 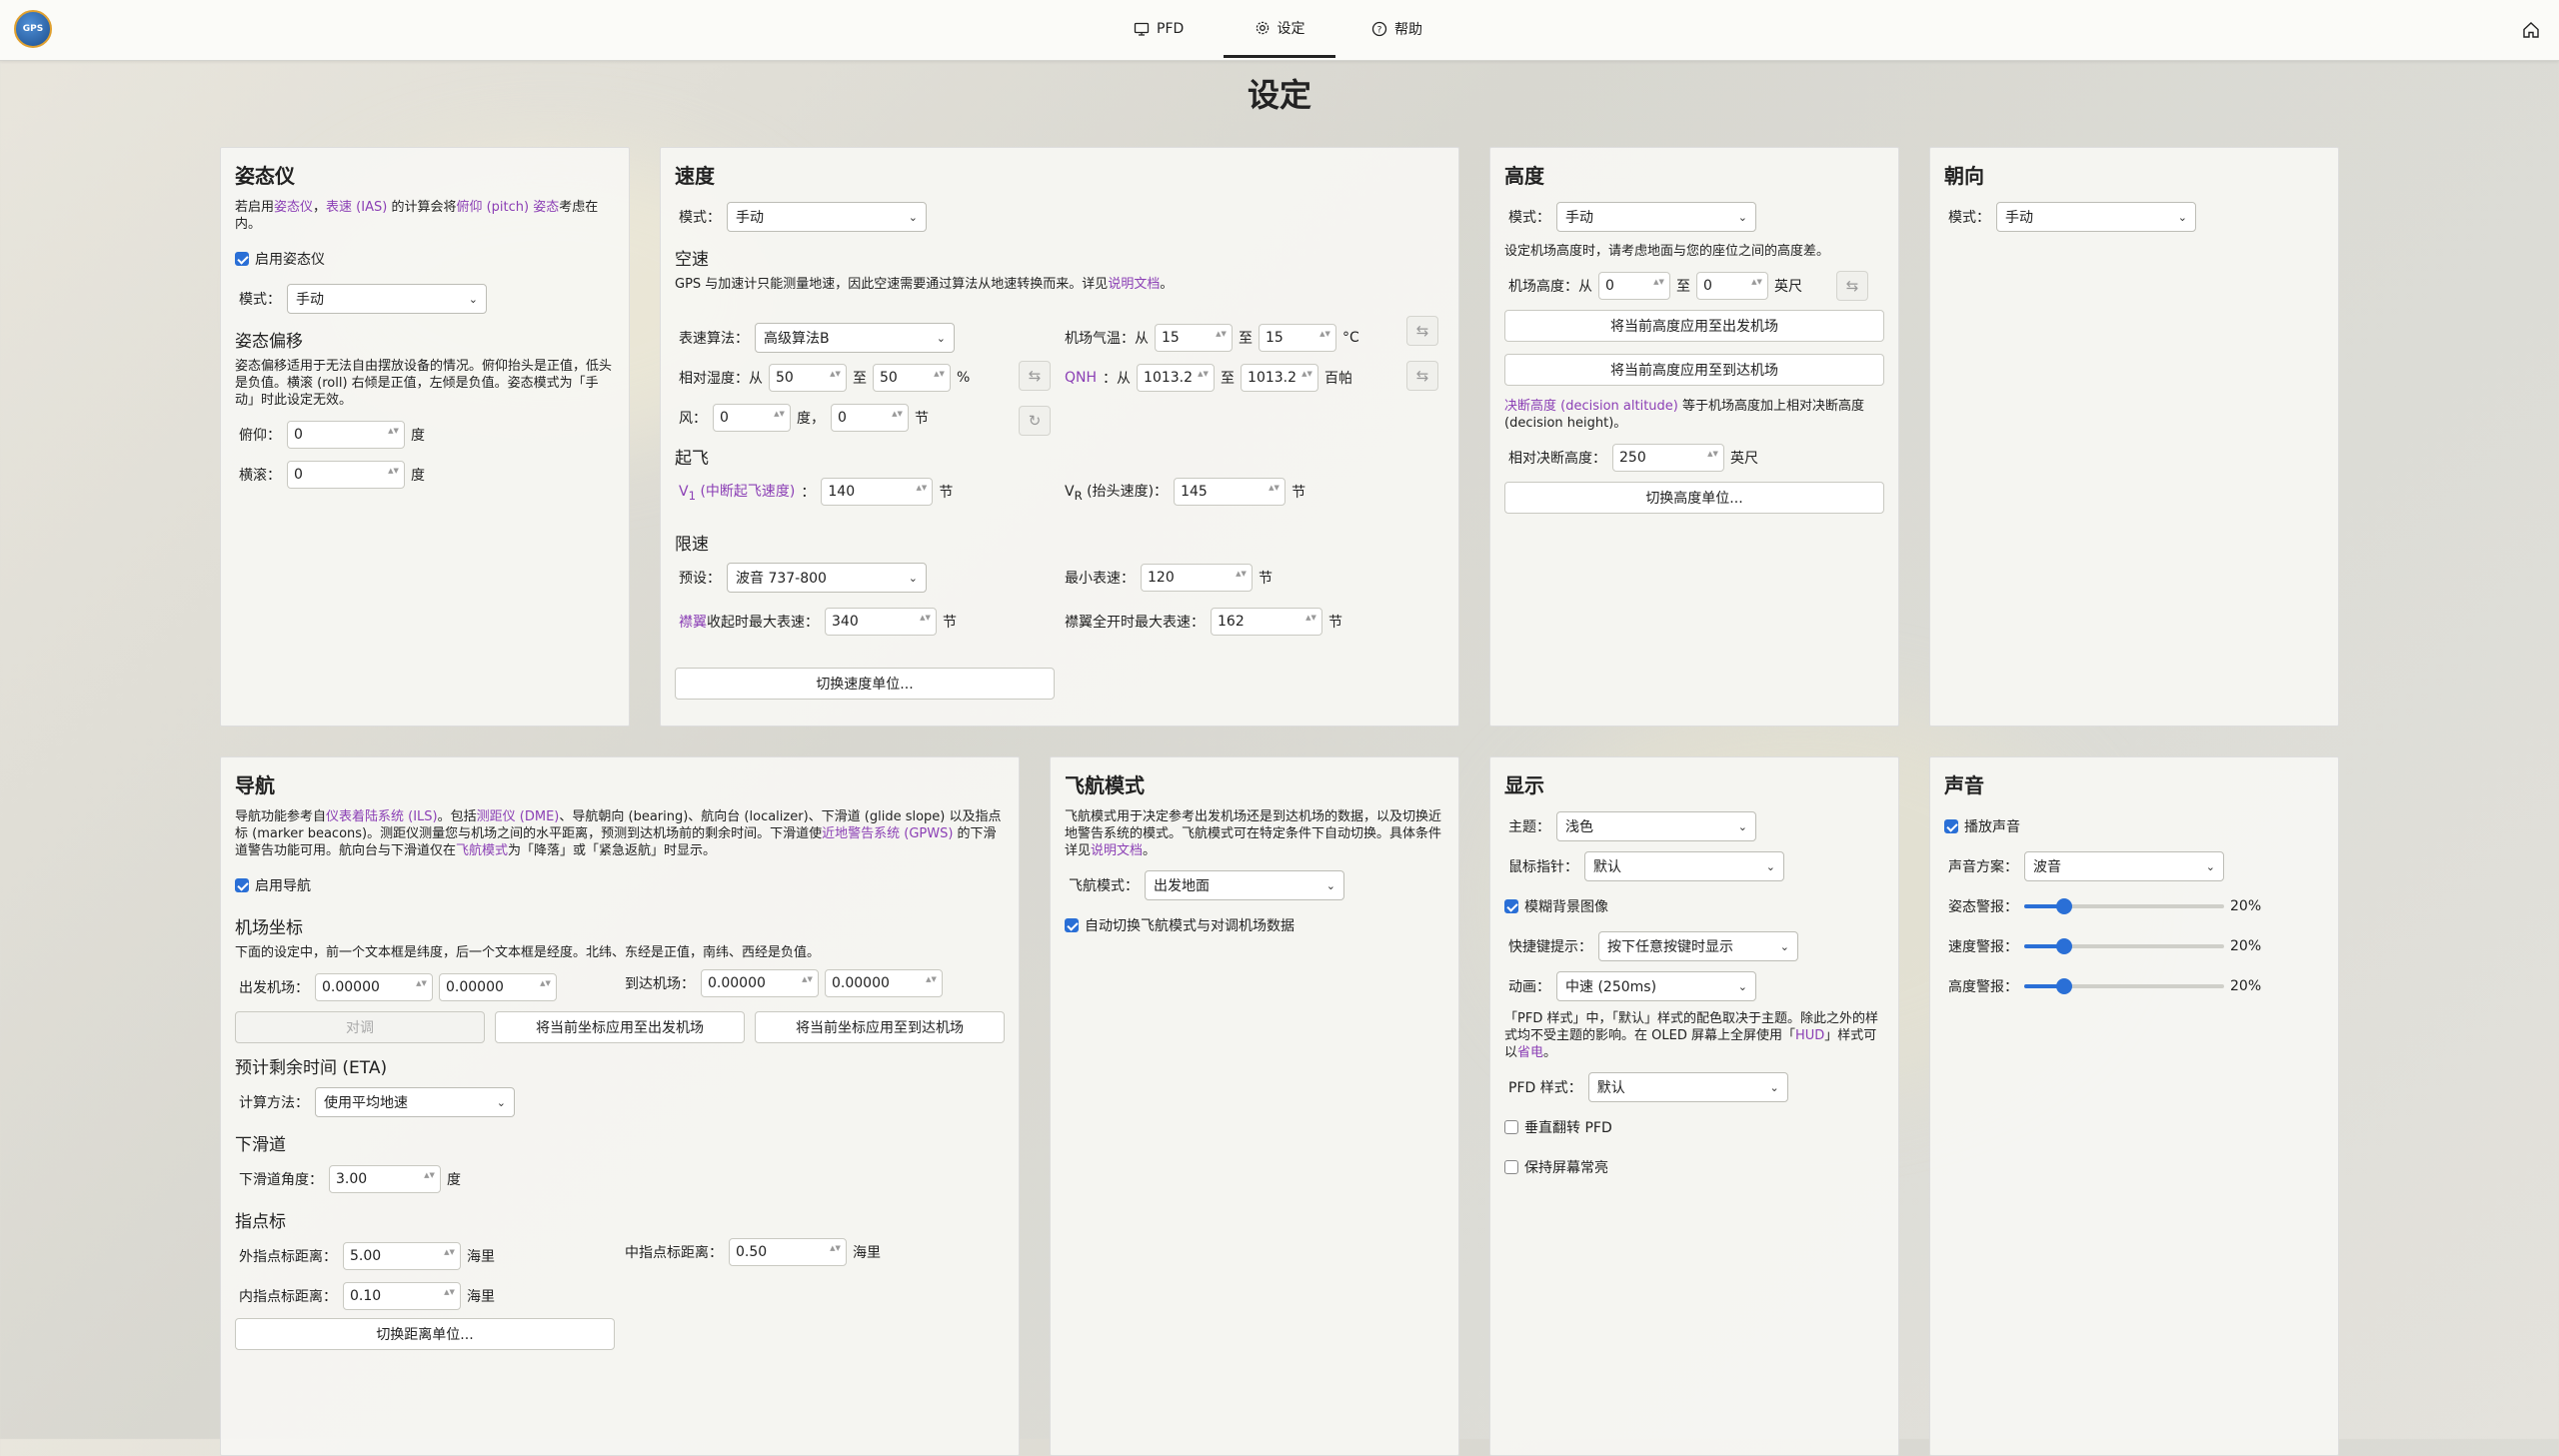 What do you see at coordinates (415, 1102) in the screenshot?
I see `eta-method-select: 使用平均地速 ⌄` at bounding box center [415, 1102].